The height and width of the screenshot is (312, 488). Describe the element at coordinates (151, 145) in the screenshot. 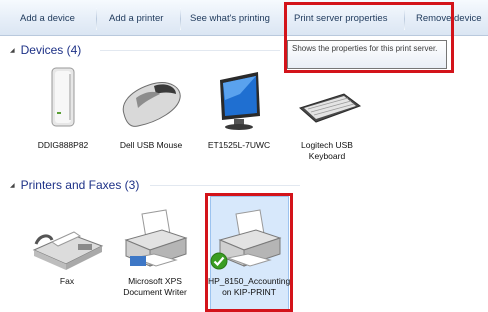

I see `device-label: Dell USB Mouse` at that location.